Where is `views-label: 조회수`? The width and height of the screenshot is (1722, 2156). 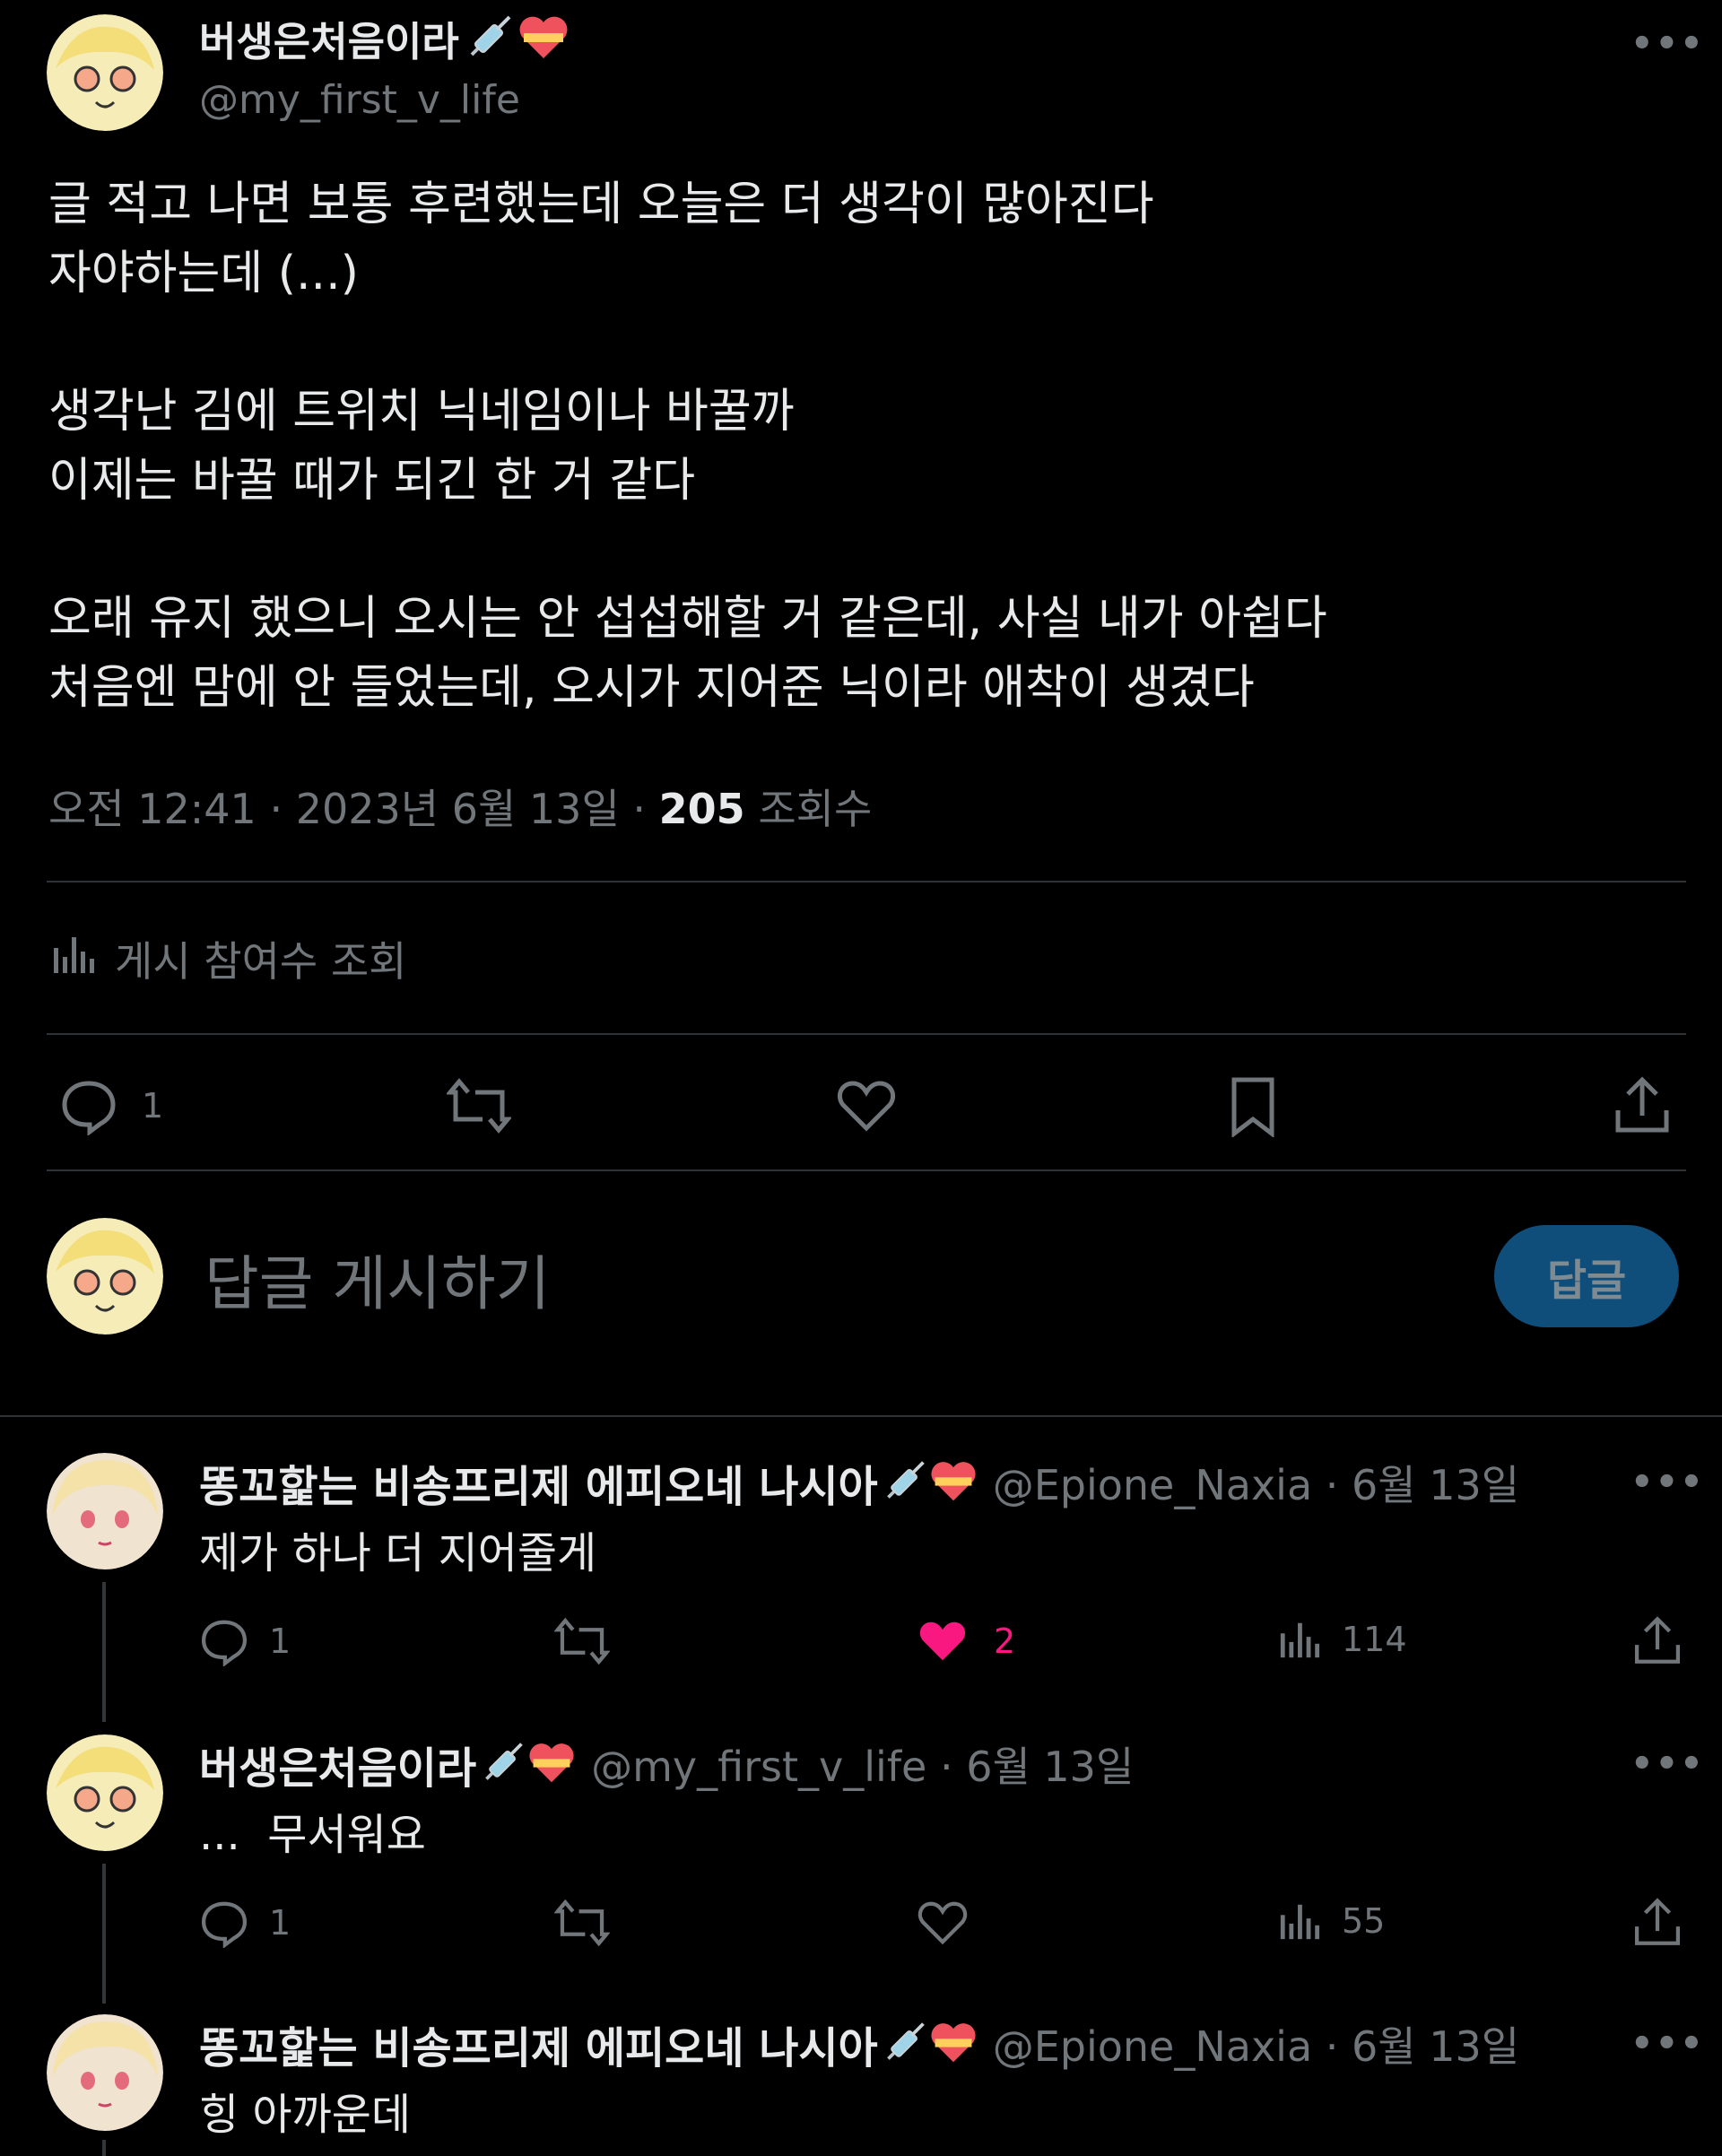 views-label: 조회수 is located at coordinates (815, 809).